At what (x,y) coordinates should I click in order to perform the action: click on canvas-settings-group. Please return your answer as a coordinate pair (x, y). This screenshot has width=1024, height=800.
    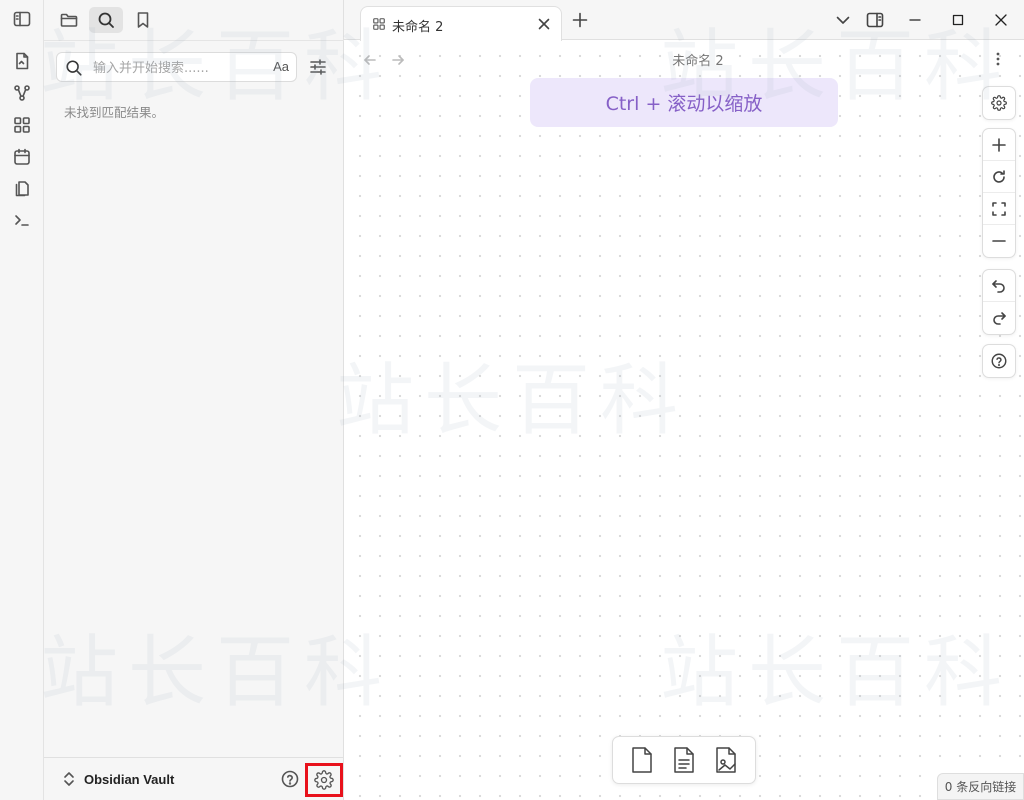
    Looking at the image, I should click on (999, 103).